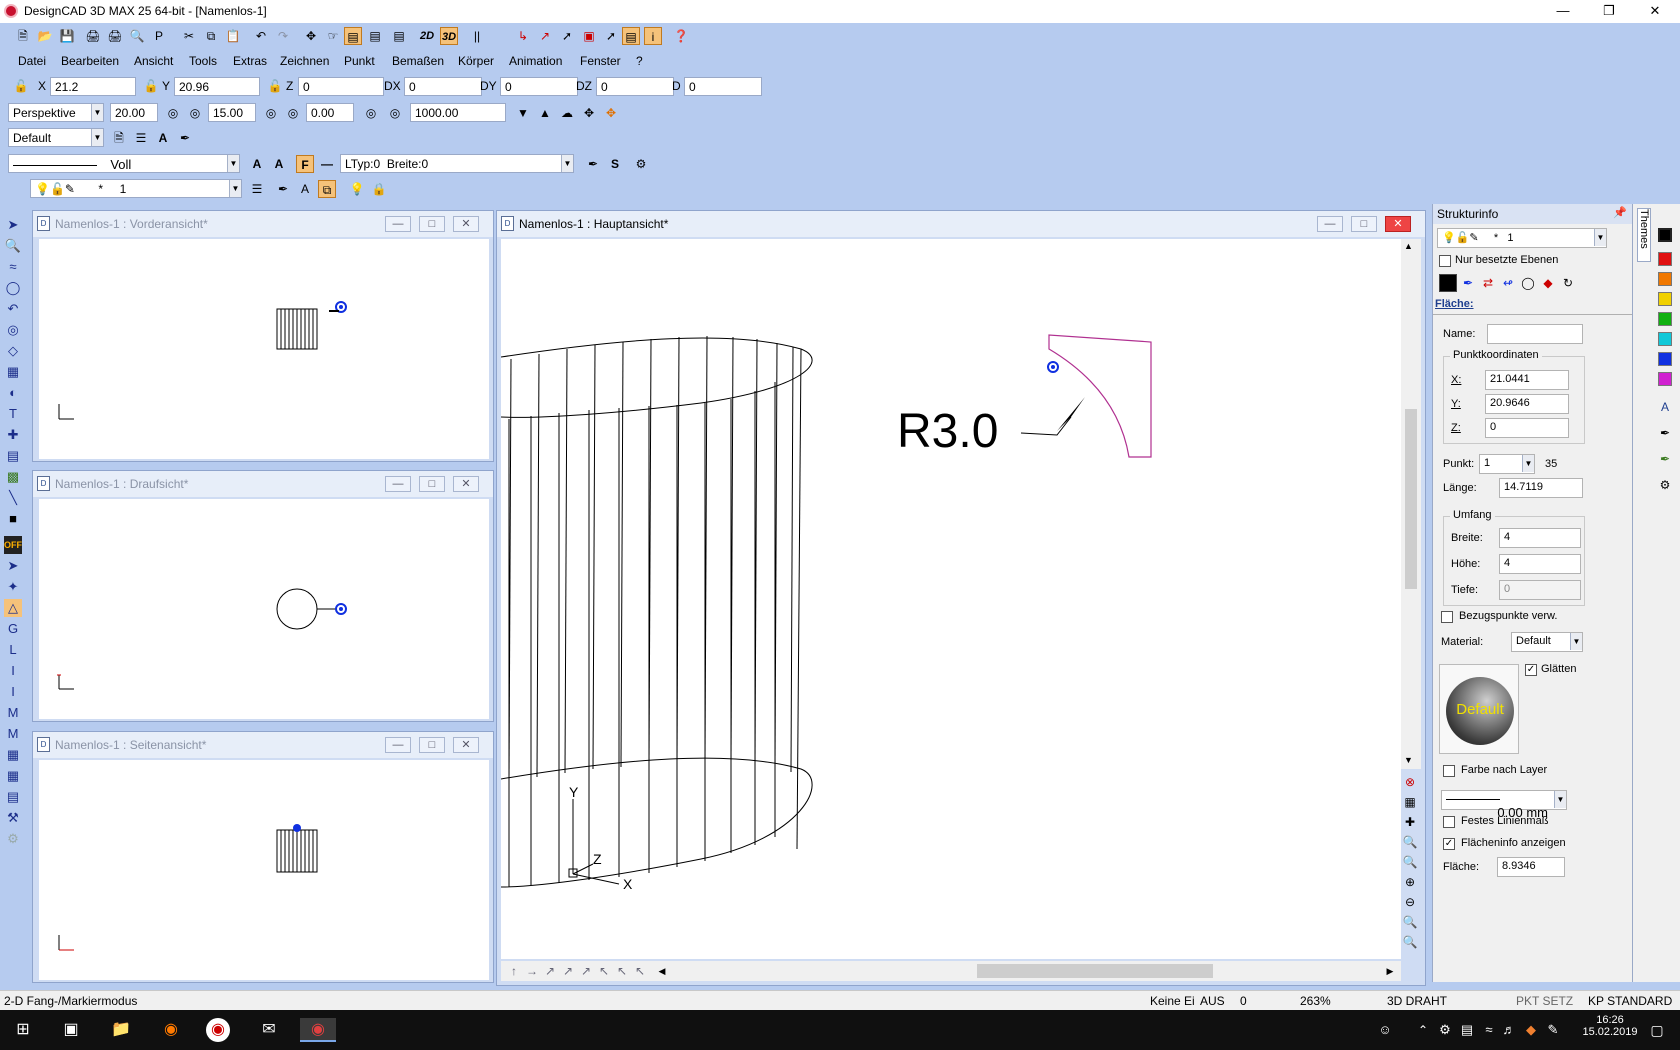  I want to click on view-layout-2-icon: ▤, so click(375, 36).